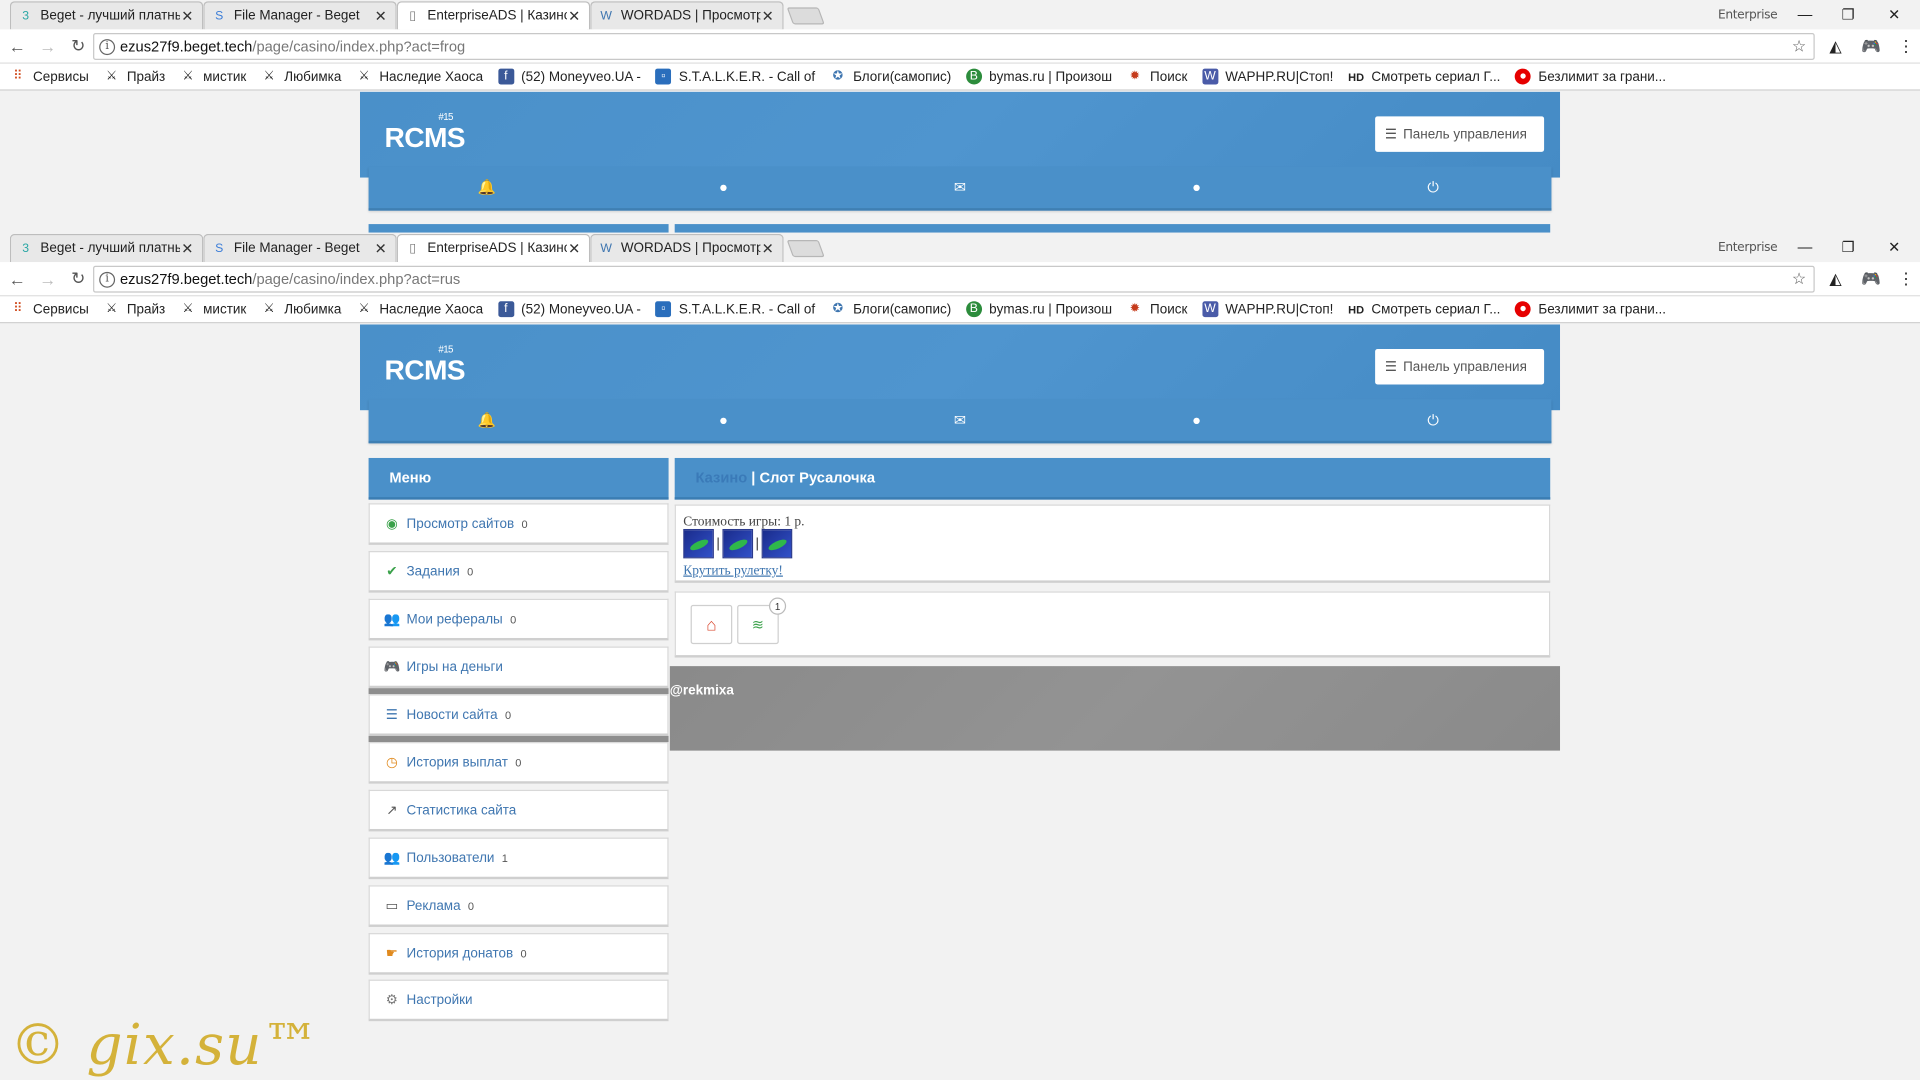 Image resolution: width=1920 pixels, height=1080 pixels. What do you see at coordinates (518, 858) in the screenshot?
I see `menu-item-users: 👥 Пользователи 1` at bounding box center [518, 858].